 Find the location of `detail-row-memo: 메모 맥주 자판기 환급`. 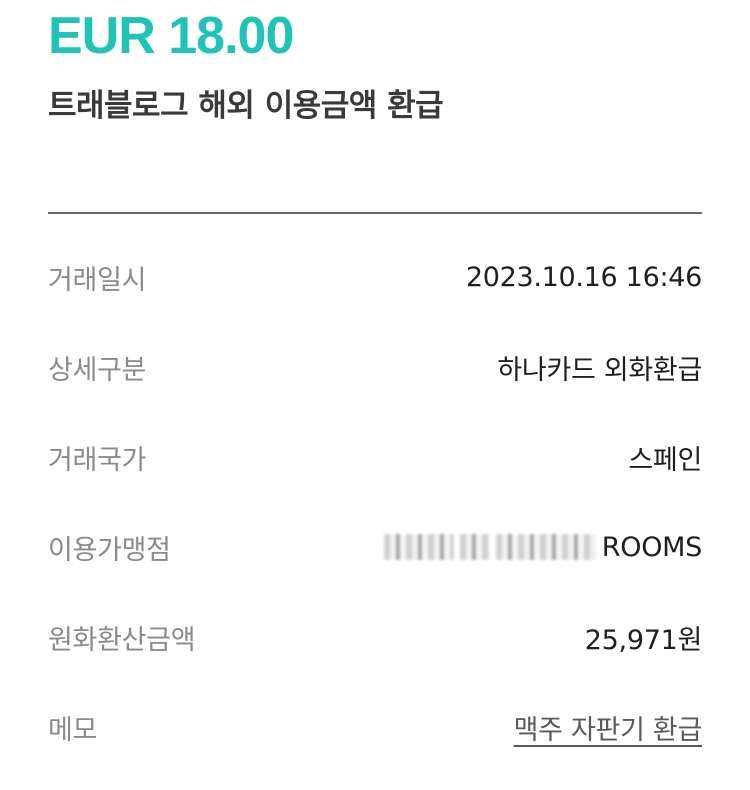

detail-row-memo: 메모 맥주 자판기 환급 is located at coordinates (375, 727).